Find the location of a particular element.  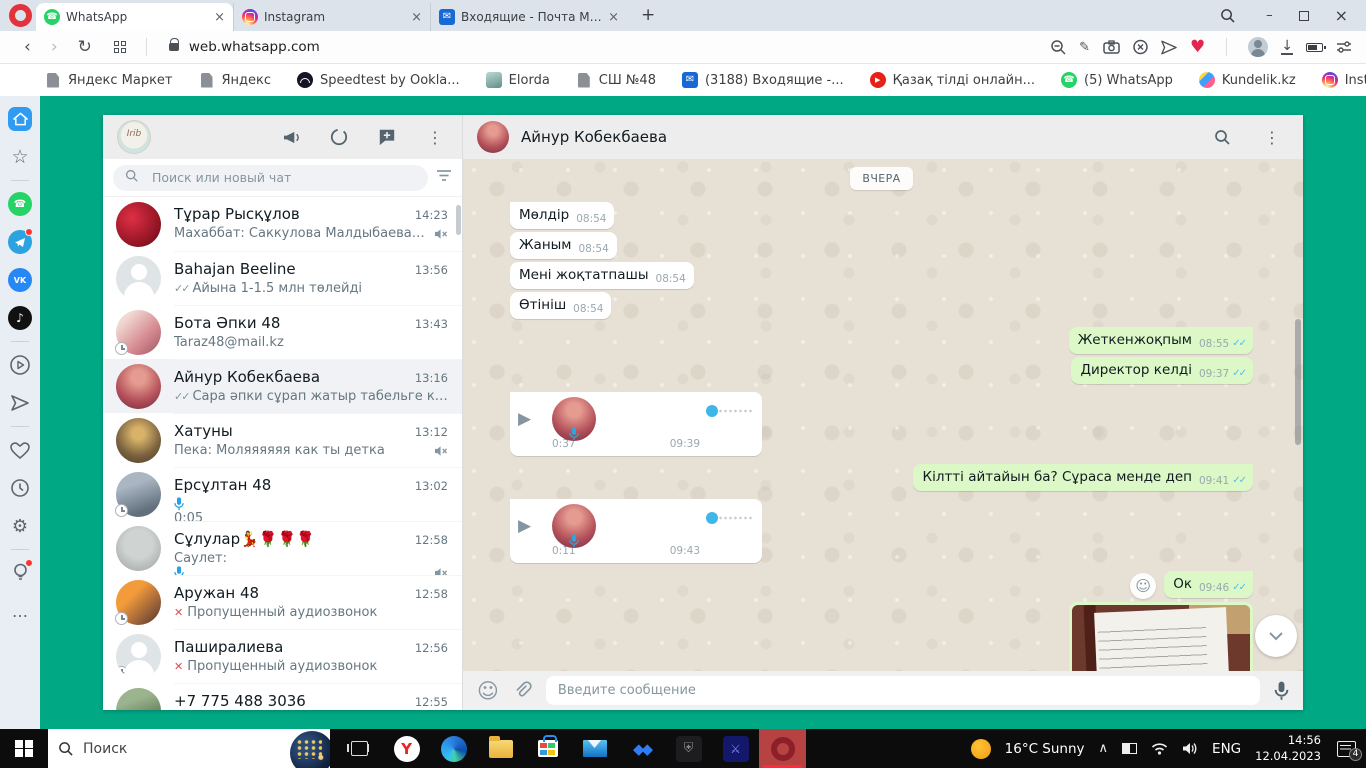

new-tab-button: + is located at coordinates (648, 15).